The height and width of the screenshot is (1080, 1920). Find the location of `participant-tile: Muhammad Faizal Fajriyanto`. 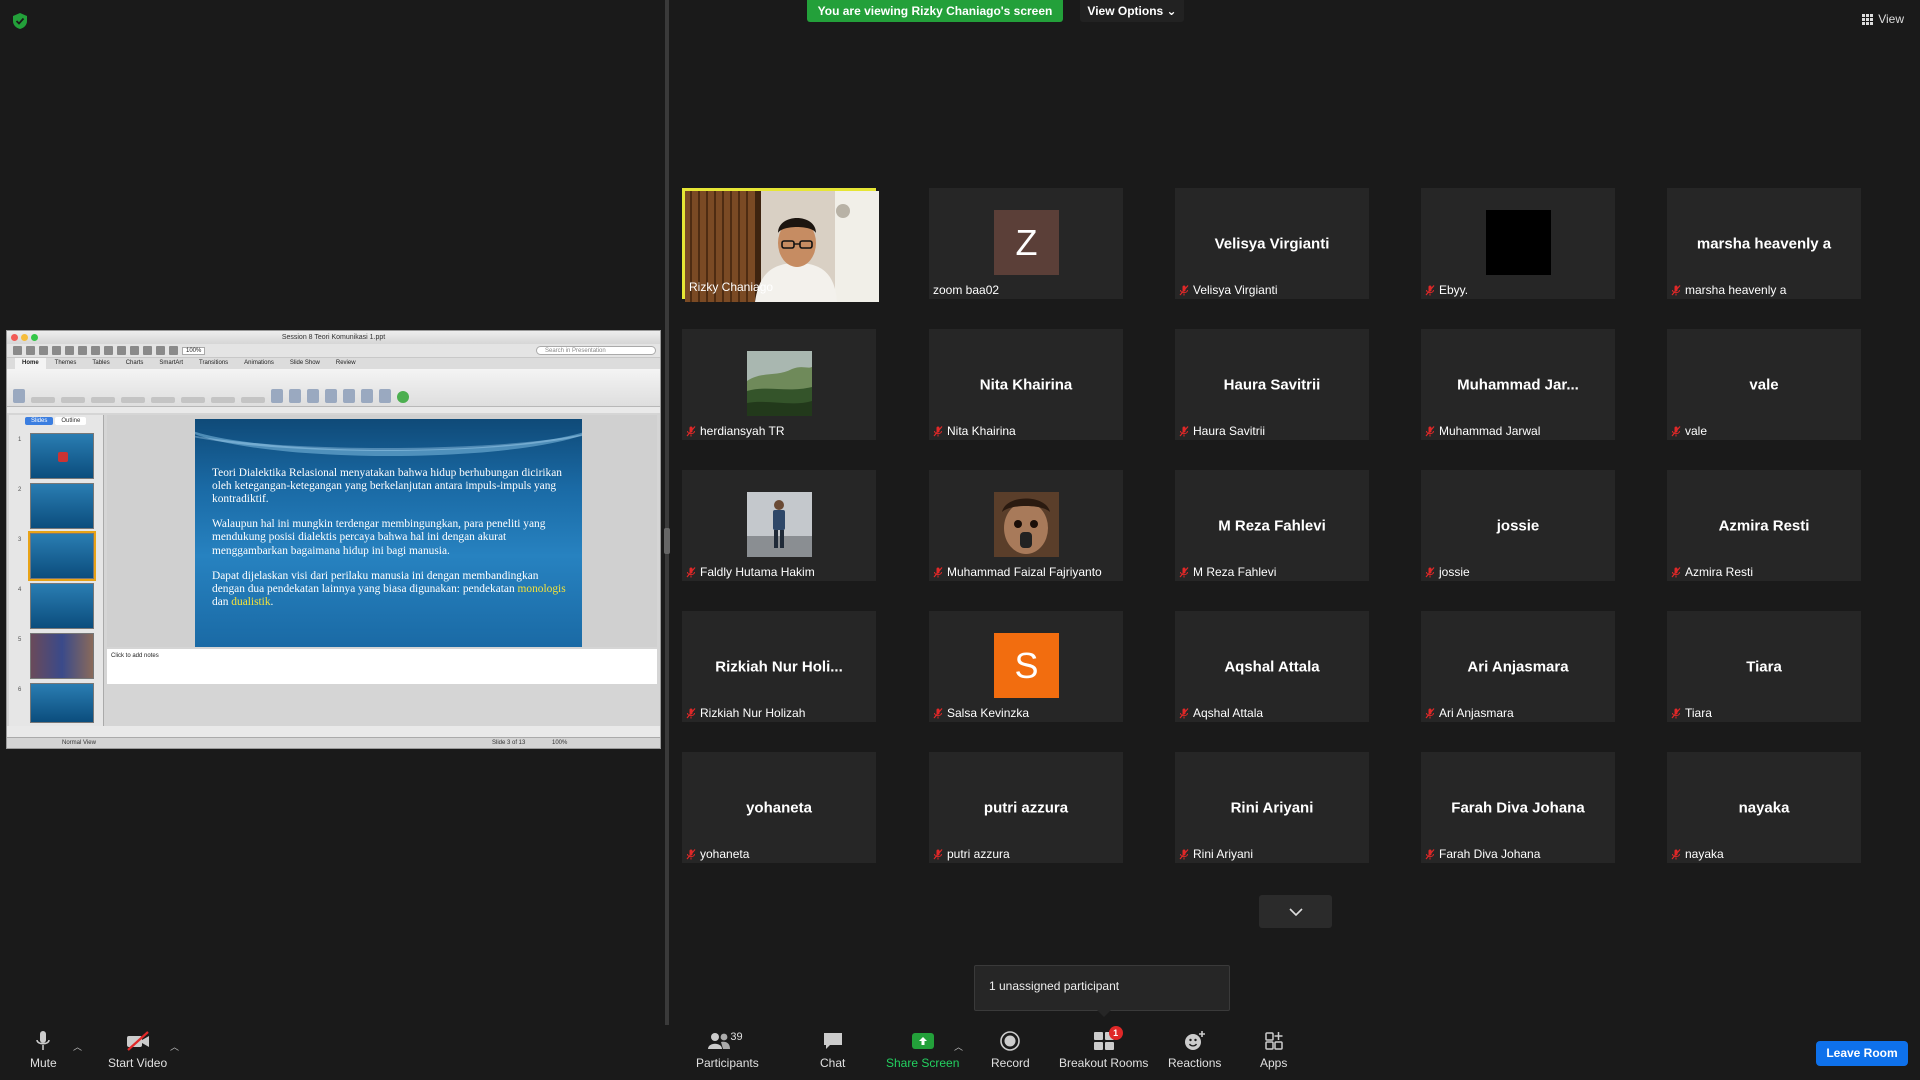

participant-tile: Muhammad Faizal Fajriyanto is located at coordinates (1026, 525).